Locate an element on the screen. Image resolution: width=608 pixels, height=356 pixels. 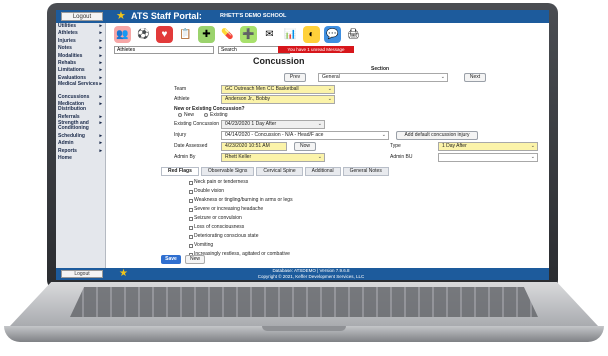
tab-red-flags: Red Flags is located at coordinates (180, 171).